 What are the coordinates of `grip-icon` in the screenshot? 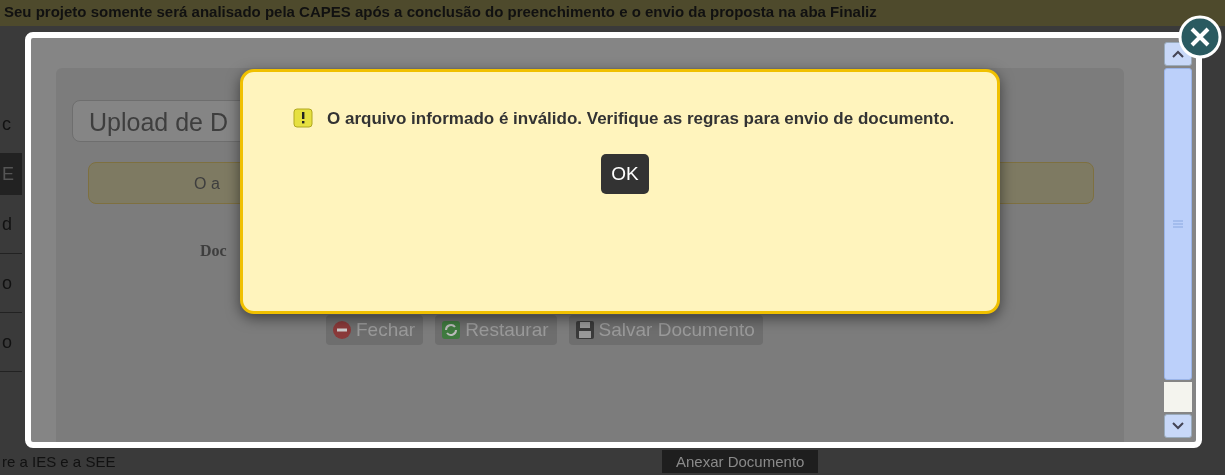 It's located at (1178, 224).